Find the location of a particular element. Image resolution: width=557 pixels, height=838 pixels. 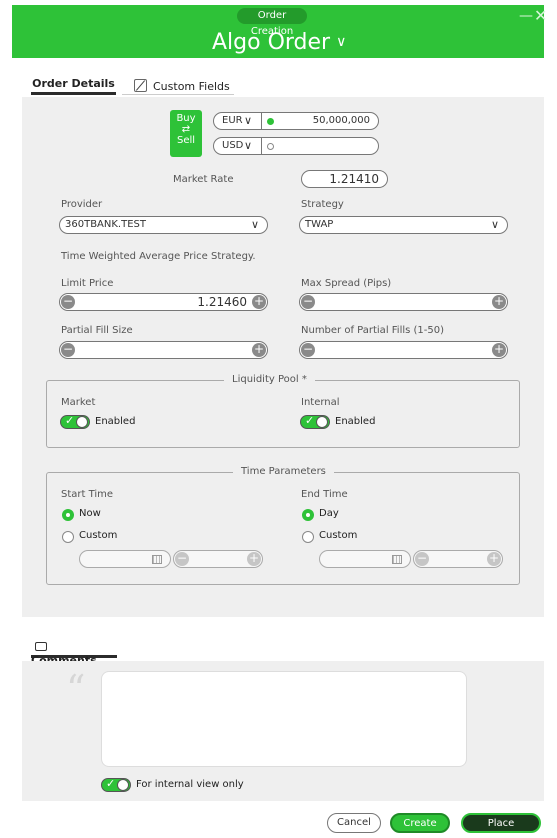

internal-toggle: ✓ is located at coordinates (315, 421).